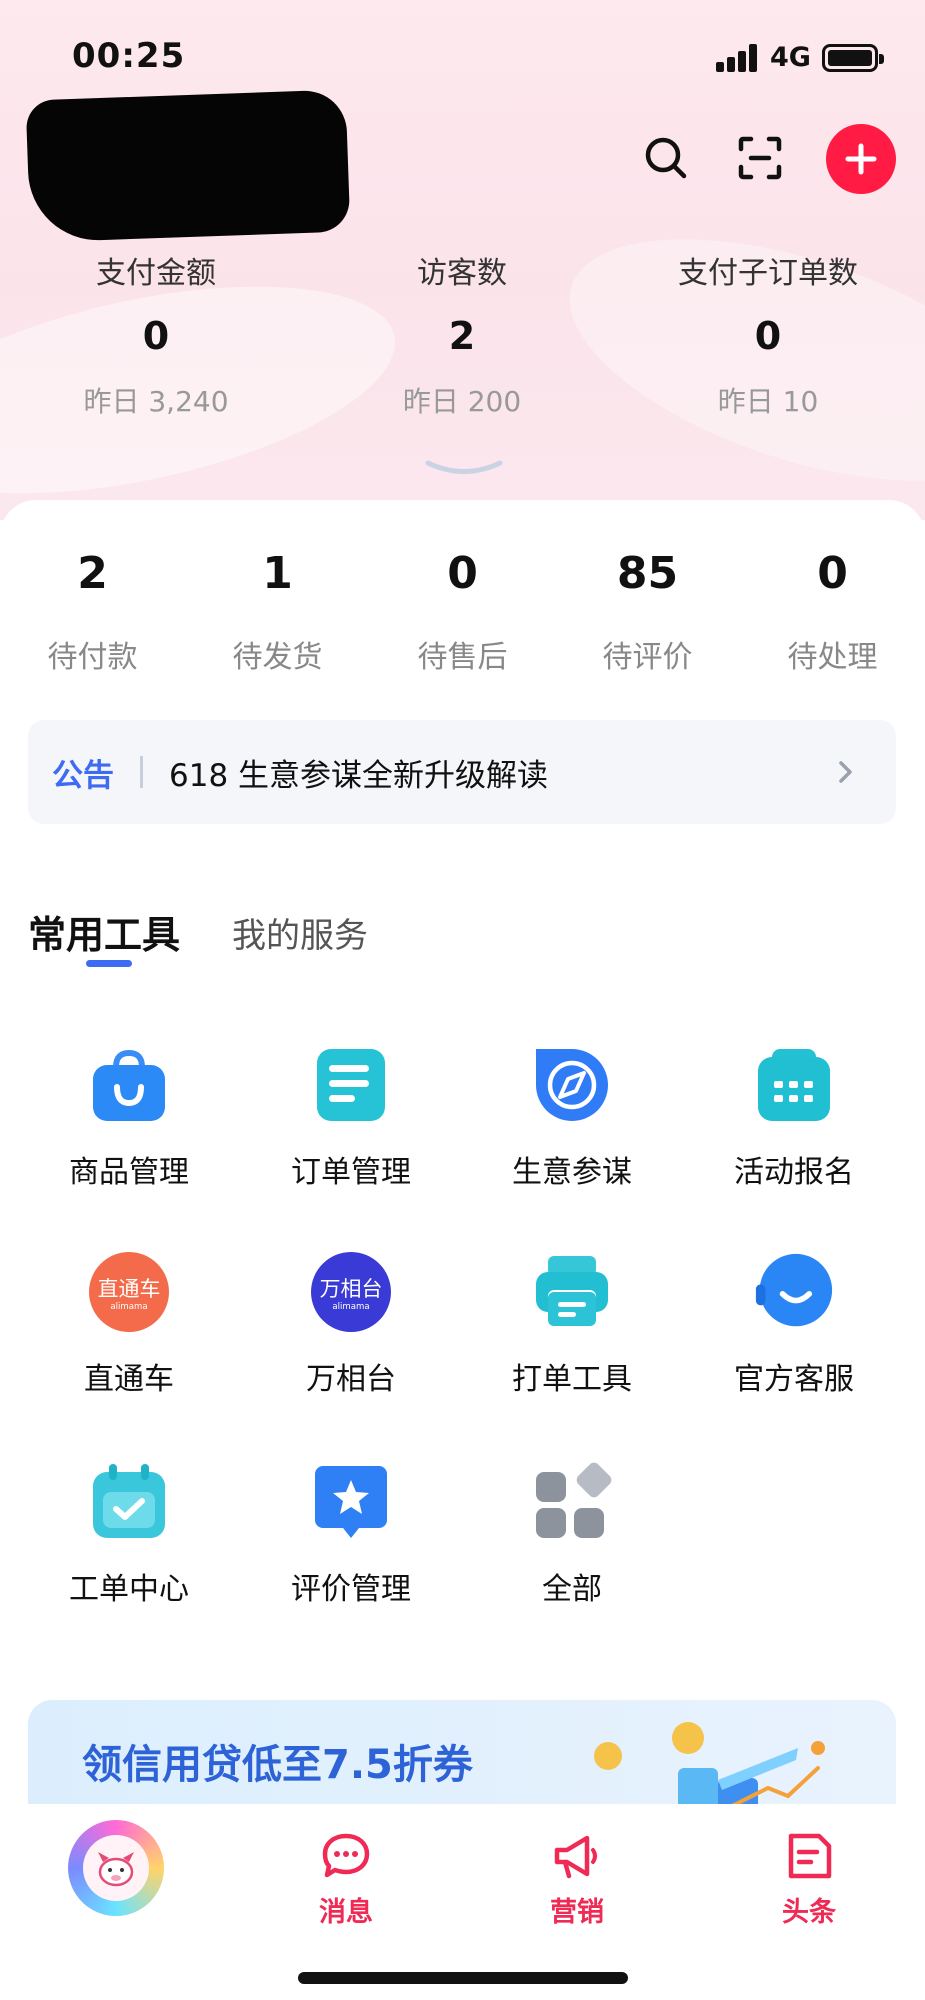 The image size is (925, 2000). I want to click on ztc-logo-icon: 直通车 alimama, so click(129, 1292).